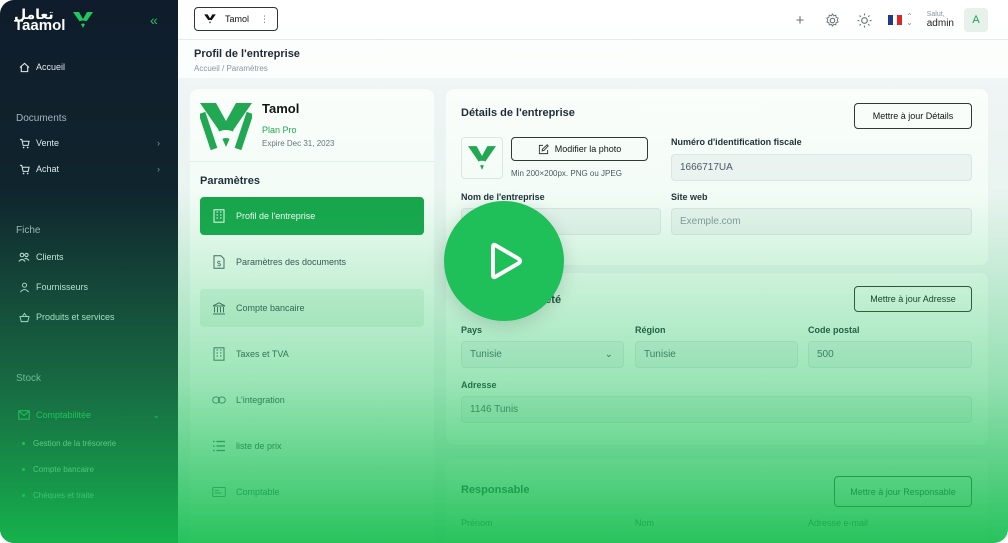 This screenshot has width=1008, height=543. I want to click on country-select: Tunisie ⌄, so click(542, 354).